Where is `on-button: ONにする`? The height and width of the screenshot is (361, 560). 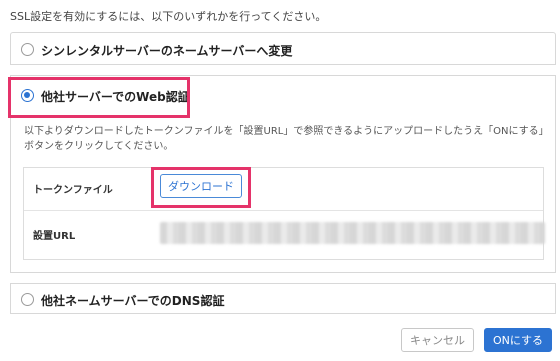 on-button: ONにする is located at coordinates (518, 340).